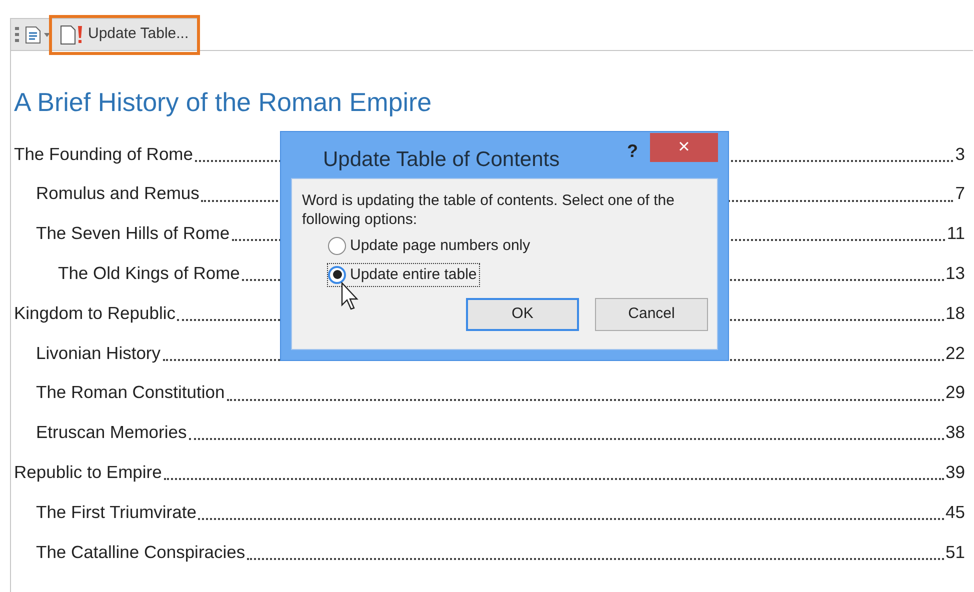 The height and width of the screenshot is (592, 974). Describe the element at coordinates (88, 472) in the screenshot. I see `toc-entry-title: Republic to Empire` at that location.